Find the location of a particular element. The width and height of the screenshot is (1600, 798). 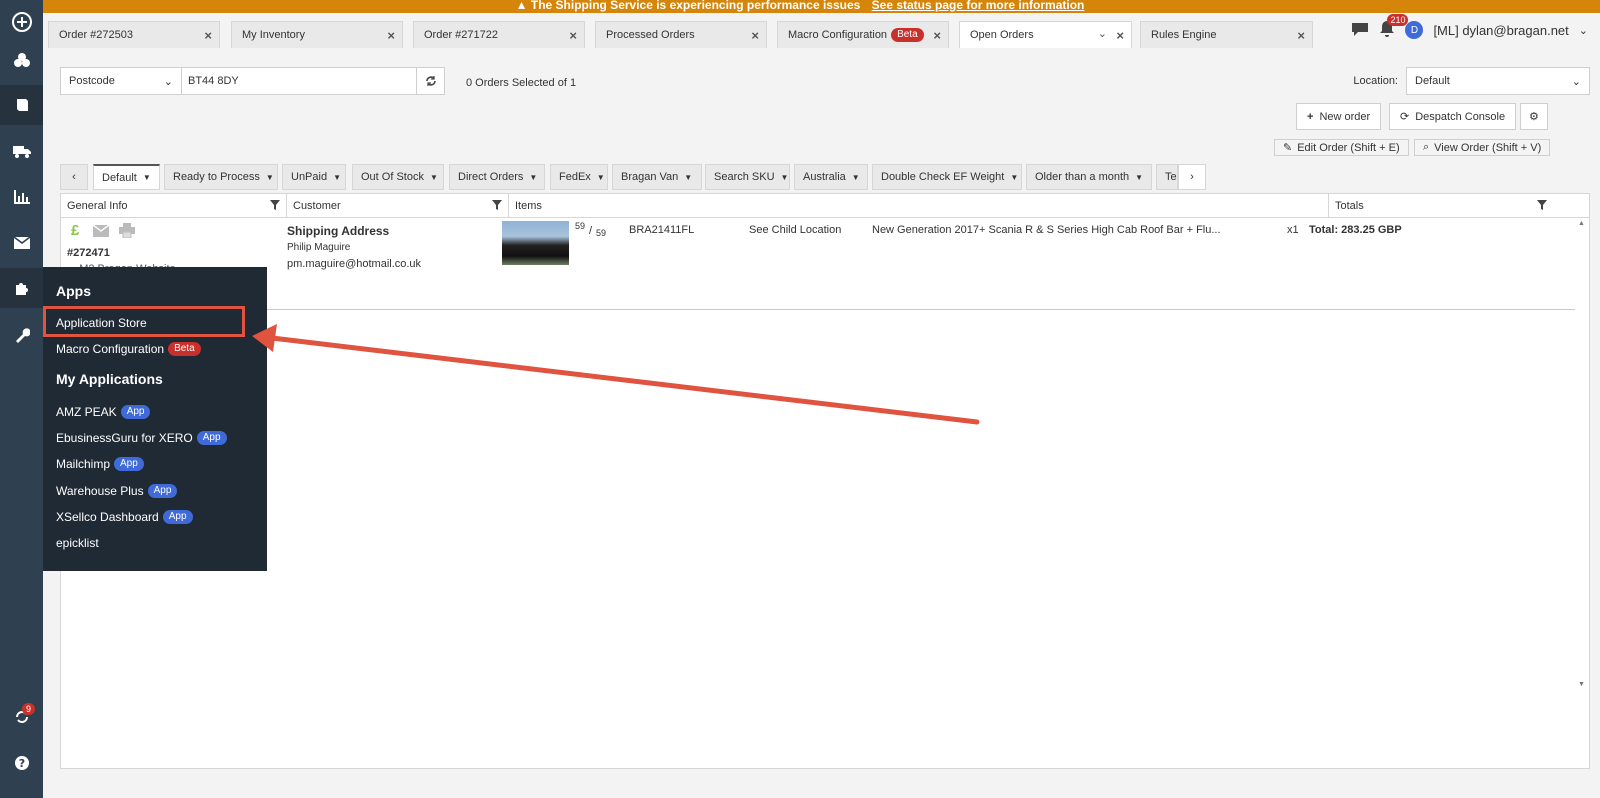

help-icon: ? is located at coordinates (21, 763).